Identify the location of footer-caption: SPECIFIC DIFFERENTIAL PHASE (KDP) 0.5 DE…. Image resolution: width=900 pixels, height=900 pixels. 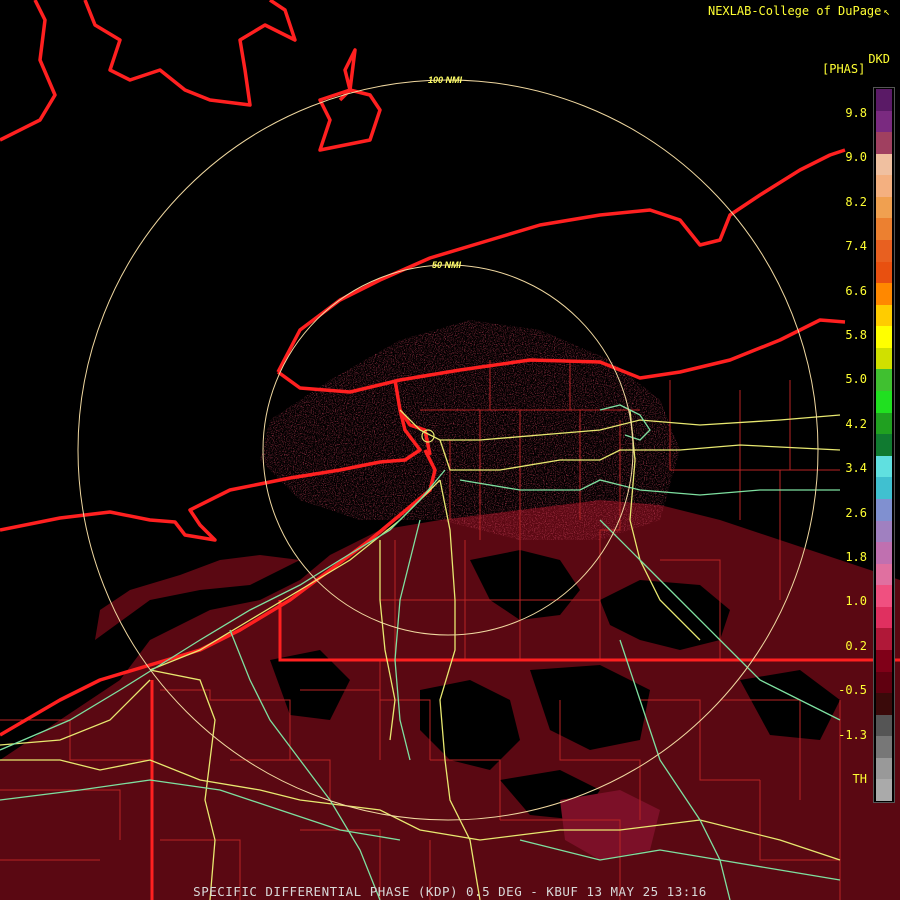
(450, 891).